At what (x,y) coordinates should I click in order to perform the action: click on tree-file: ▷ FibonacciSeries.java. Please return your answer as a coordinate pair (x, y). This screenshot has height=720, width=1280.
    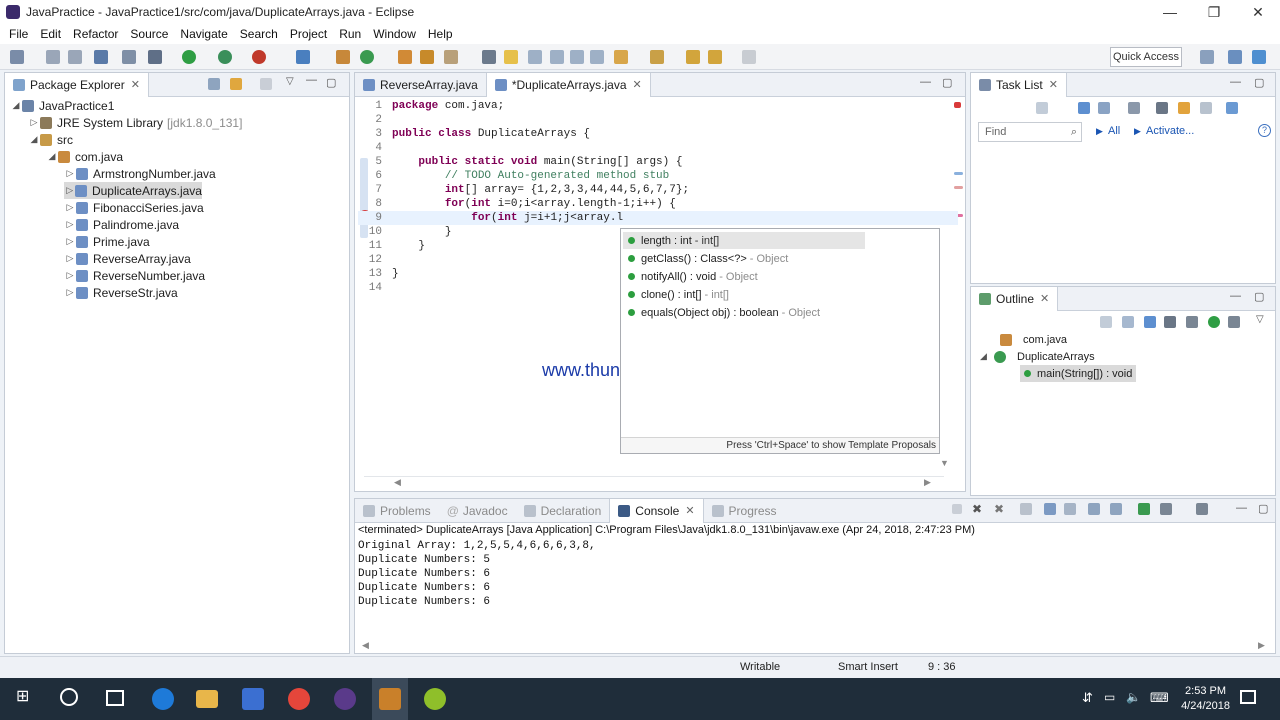
    Looking at the image, I should click on (134, 207).